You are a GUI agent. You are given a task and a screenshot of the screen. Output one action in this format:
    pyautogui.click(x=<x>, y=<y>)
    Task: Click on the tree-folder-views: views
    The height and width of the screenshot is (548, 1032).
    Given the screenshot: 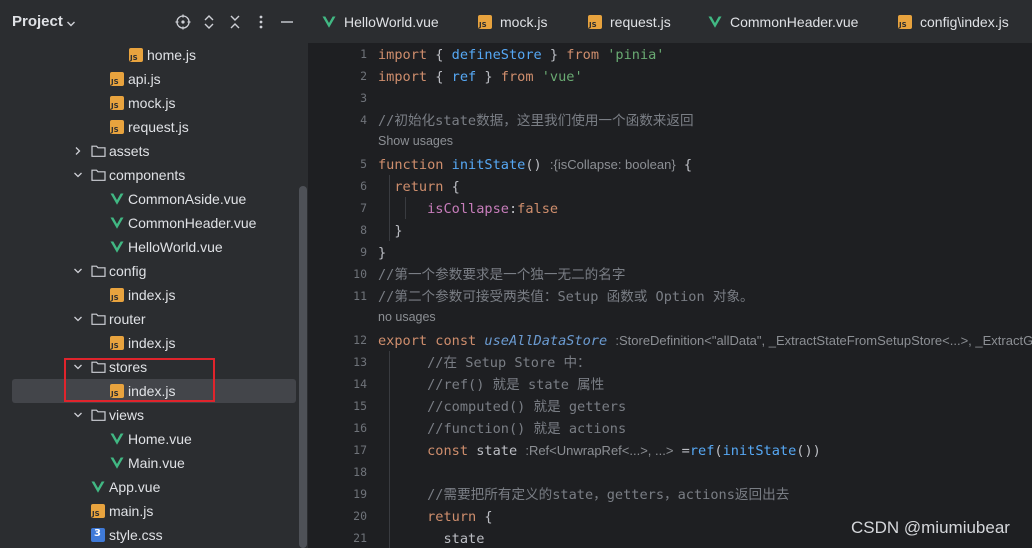 What is the action you would take?
    pyautogui.click(x=148, y=415)
    